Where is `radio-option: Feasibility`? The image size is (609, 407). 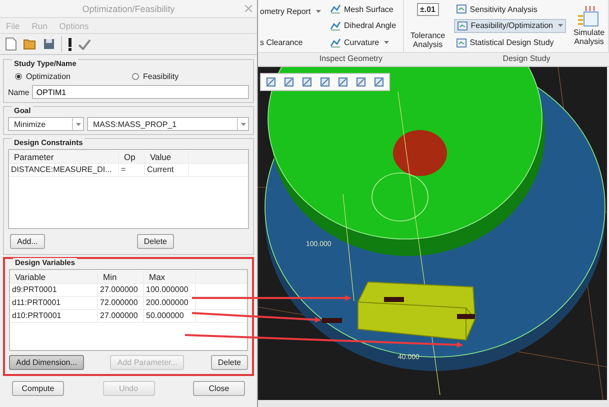 radio-option: Feasibility is located at coordinates (190, 76).